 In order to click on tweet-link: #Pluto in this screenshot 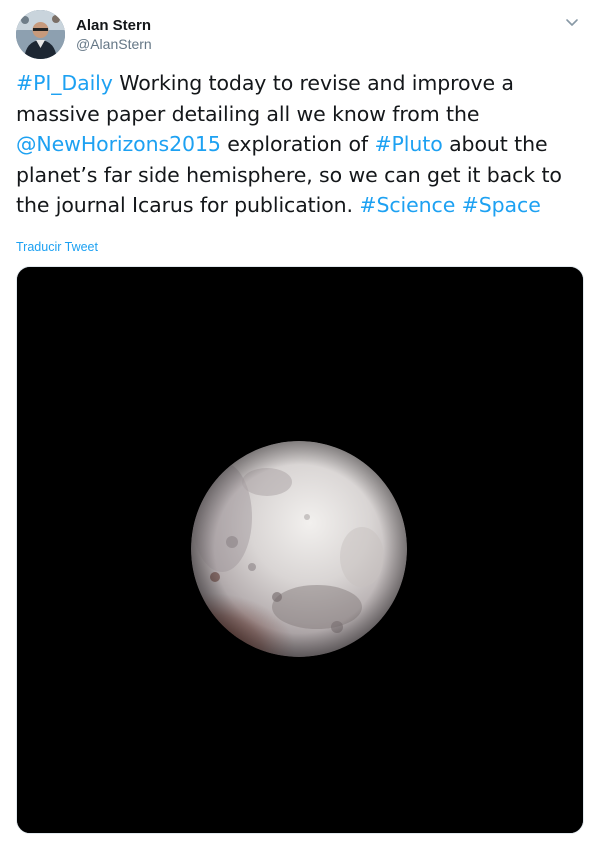, I will do `click(408, 144)`.